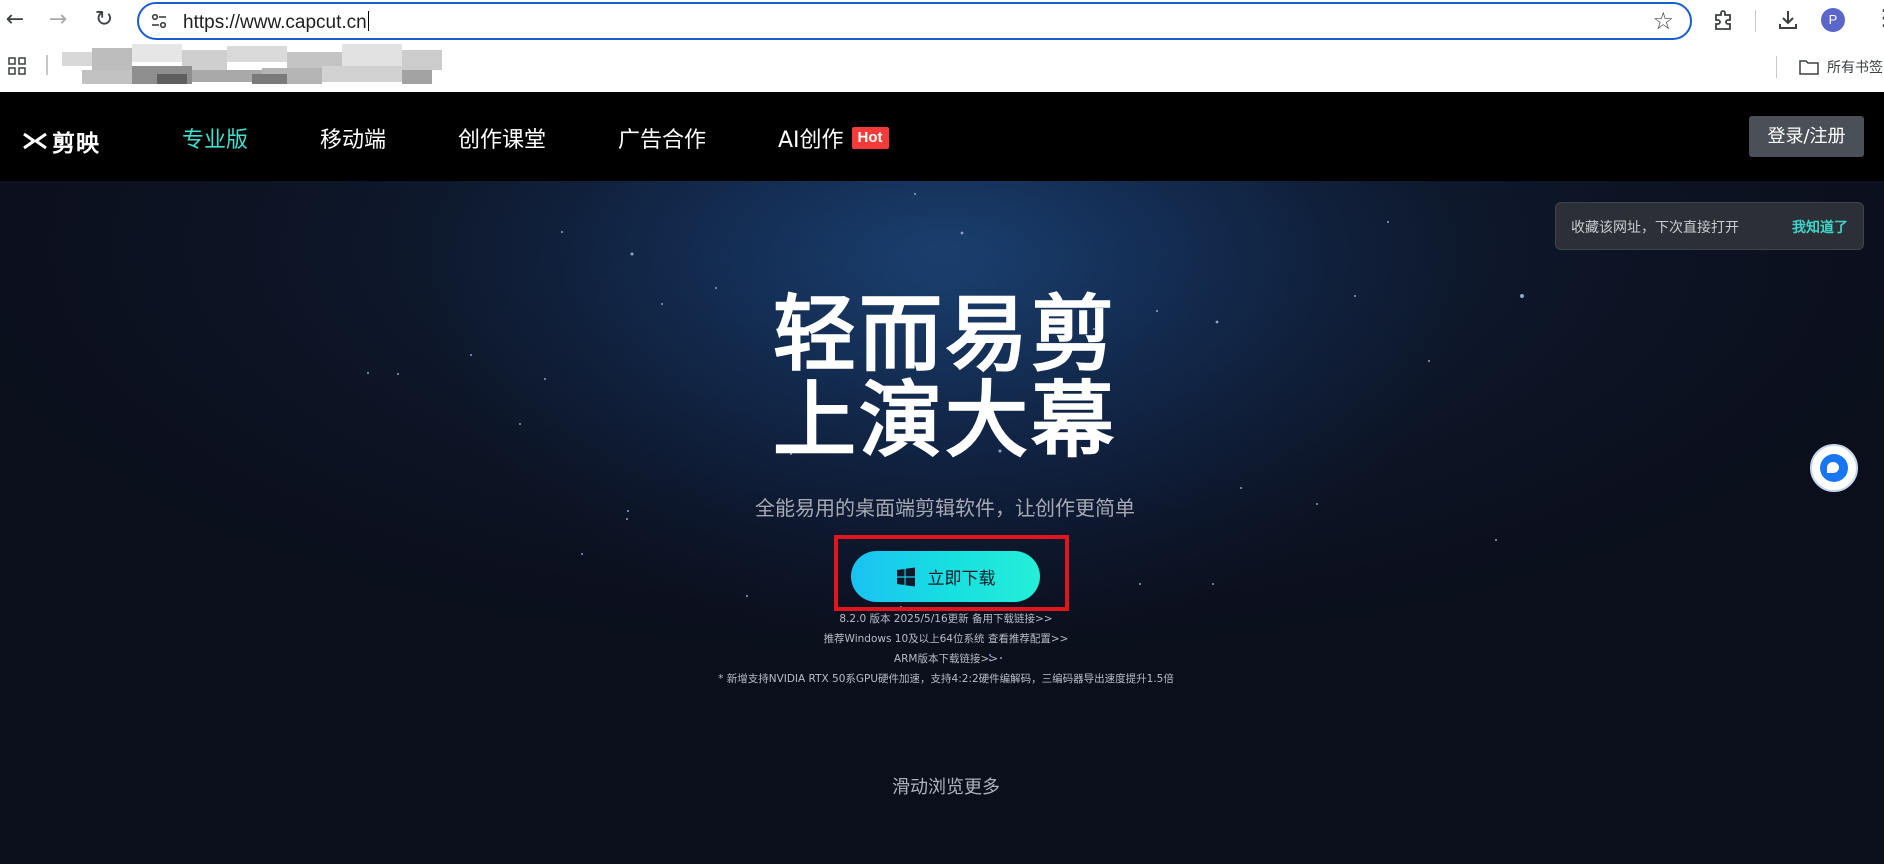 The width and height of the screenshot is (1884, 864). What do you see at coordinates (1809, 67) in the screenshot?
I see `folder-icon` at bounding box center [1809, 67].